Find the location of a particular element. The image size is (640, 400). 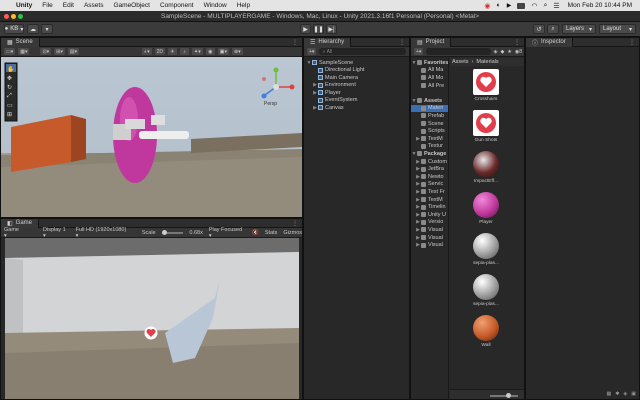

progress-icon: ▦ is located at coordinates (608, 395).